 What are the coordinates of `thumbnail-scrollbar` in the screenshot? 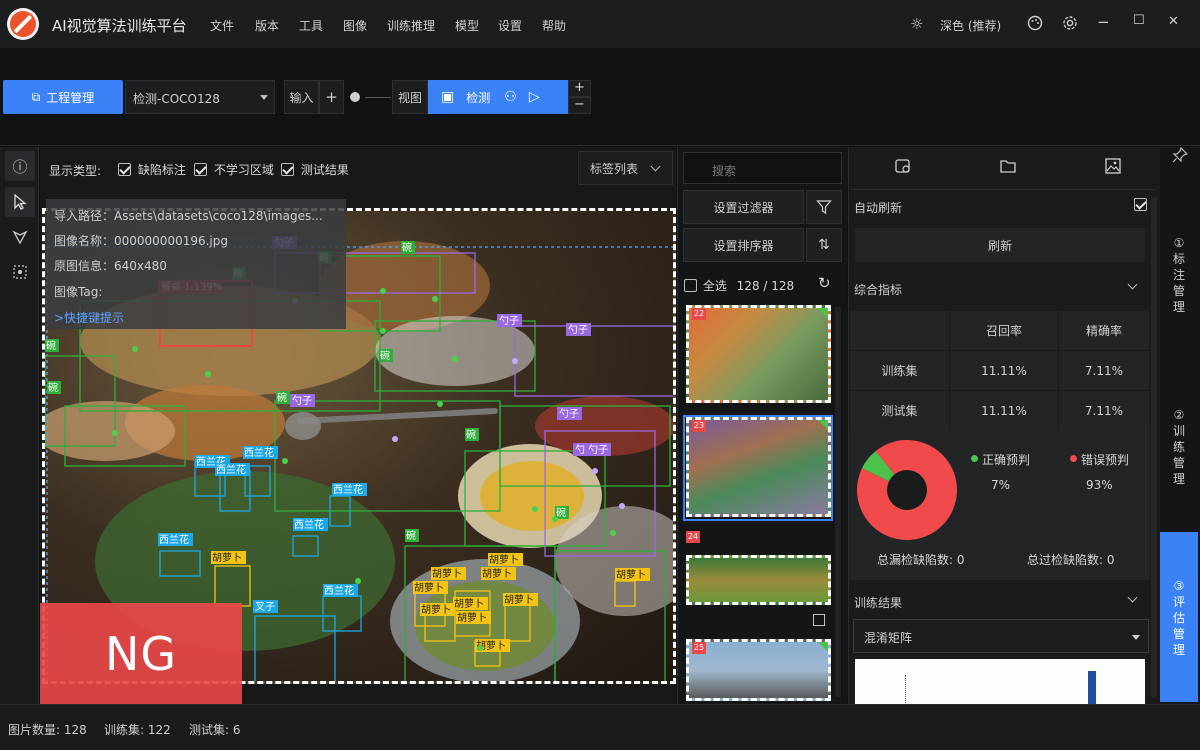 It's located at (838, 502).